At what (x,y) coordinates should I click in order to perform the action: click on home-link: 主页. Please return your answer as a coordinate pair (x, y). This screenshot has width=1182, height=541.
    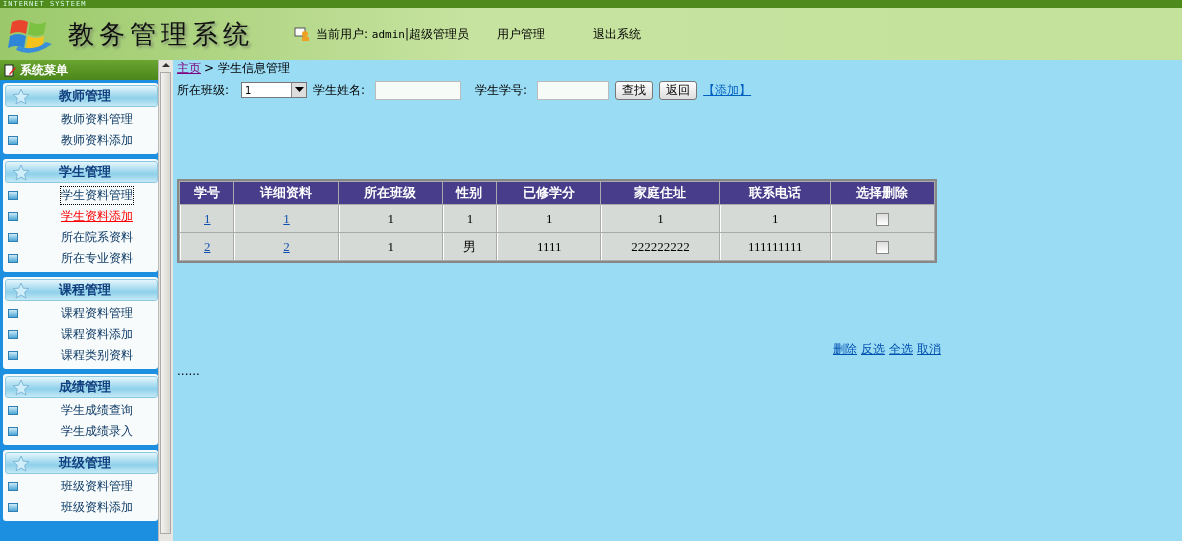
    Looking at the image, I should click on (189, 68).